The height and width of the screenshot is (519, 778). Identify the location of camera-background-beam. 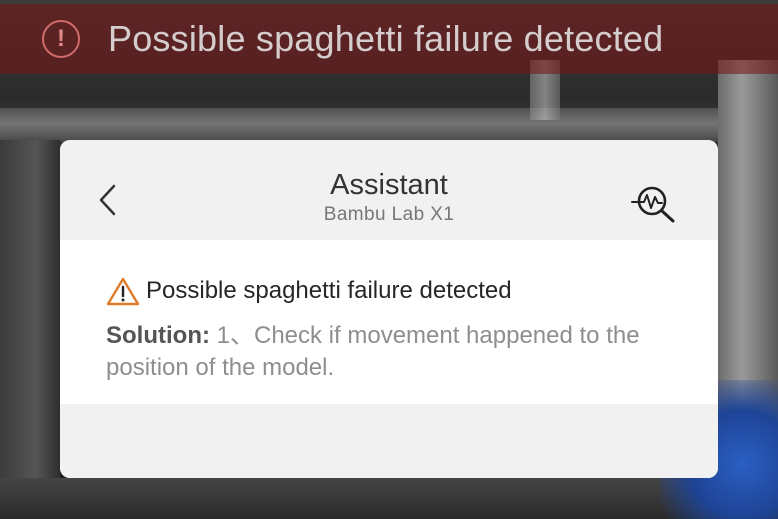
(389, 125).